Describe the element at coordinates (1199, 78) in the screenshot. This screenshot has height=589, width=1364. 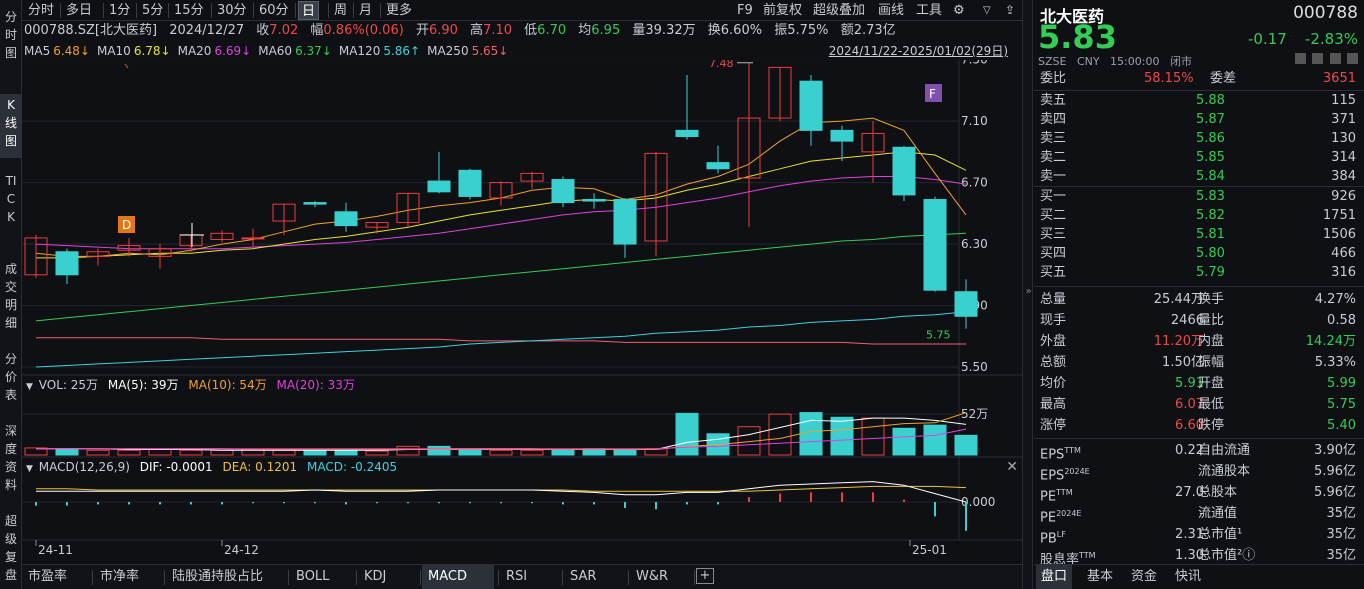
I see `weibi-row: 委比 58.15% 委差 3651` at that location.